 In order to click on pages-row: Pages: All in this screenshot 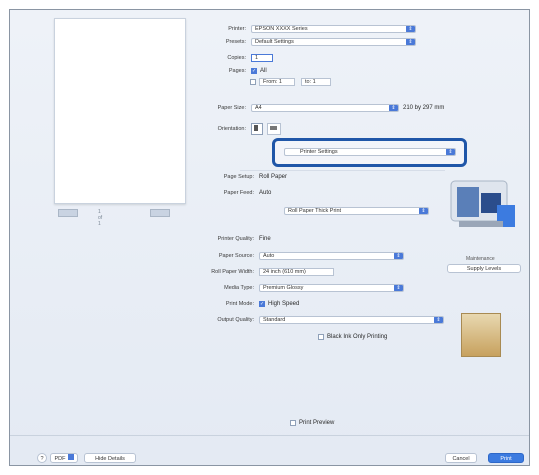, I will do `click(227, 71)`.